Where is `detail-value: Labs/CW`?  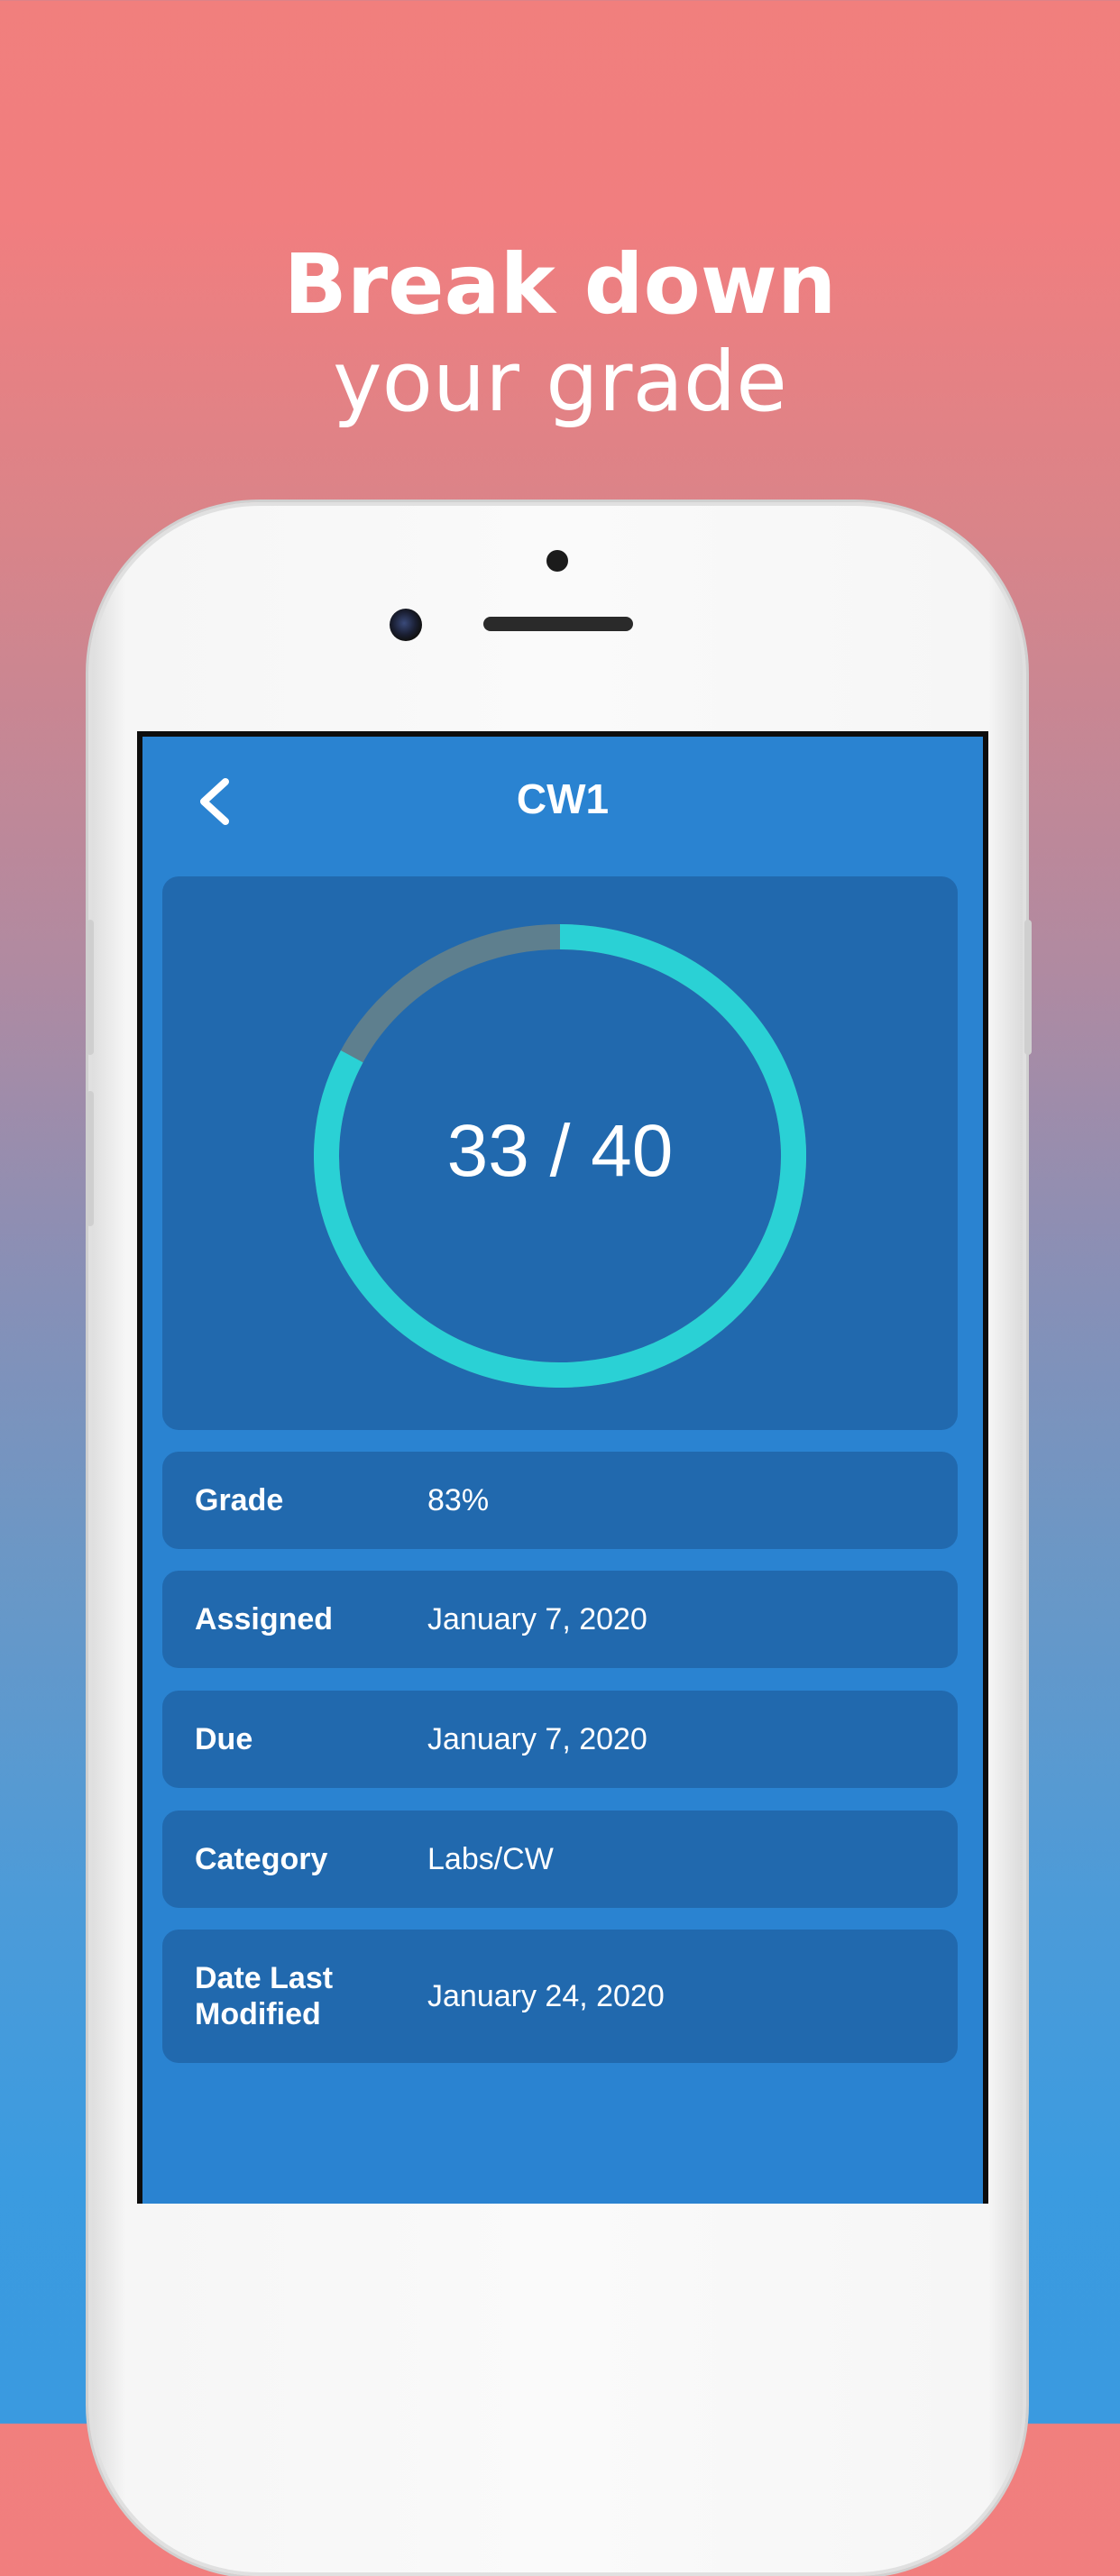
detail-value: Labs/CW is located at coordinates (490, 1858).